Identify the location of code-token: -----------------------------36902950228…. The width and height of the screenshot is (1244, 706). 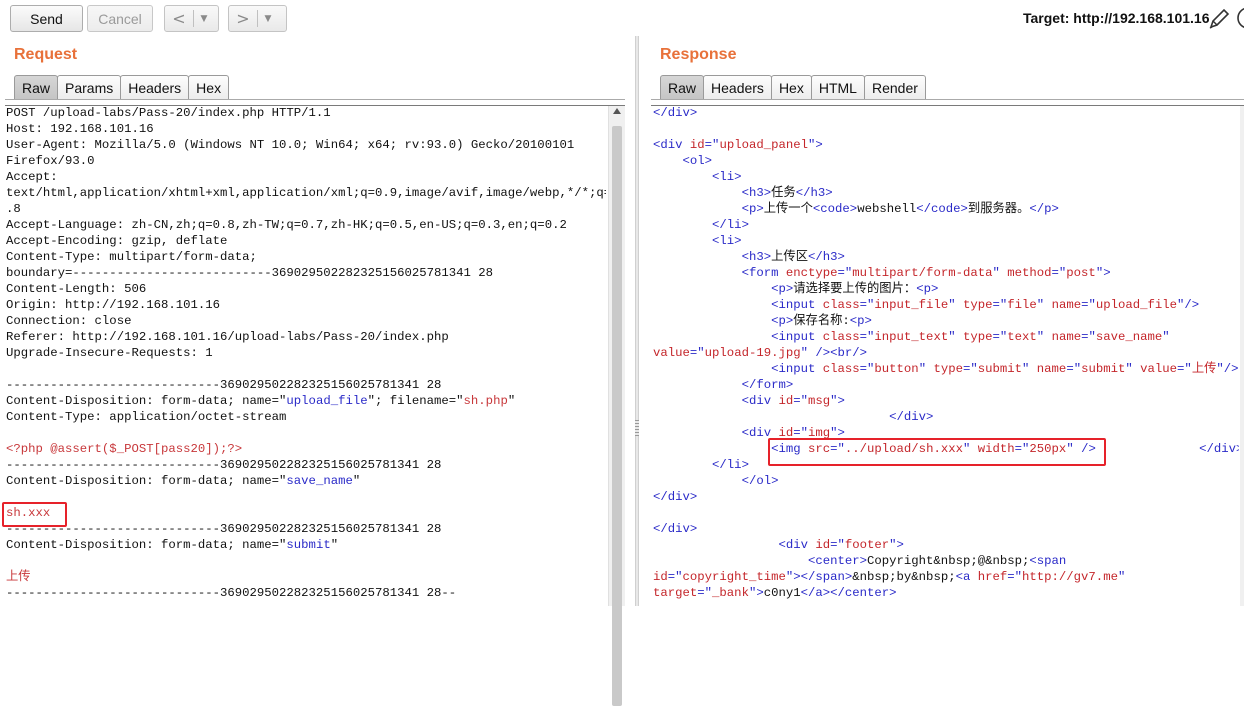
(231, 593).